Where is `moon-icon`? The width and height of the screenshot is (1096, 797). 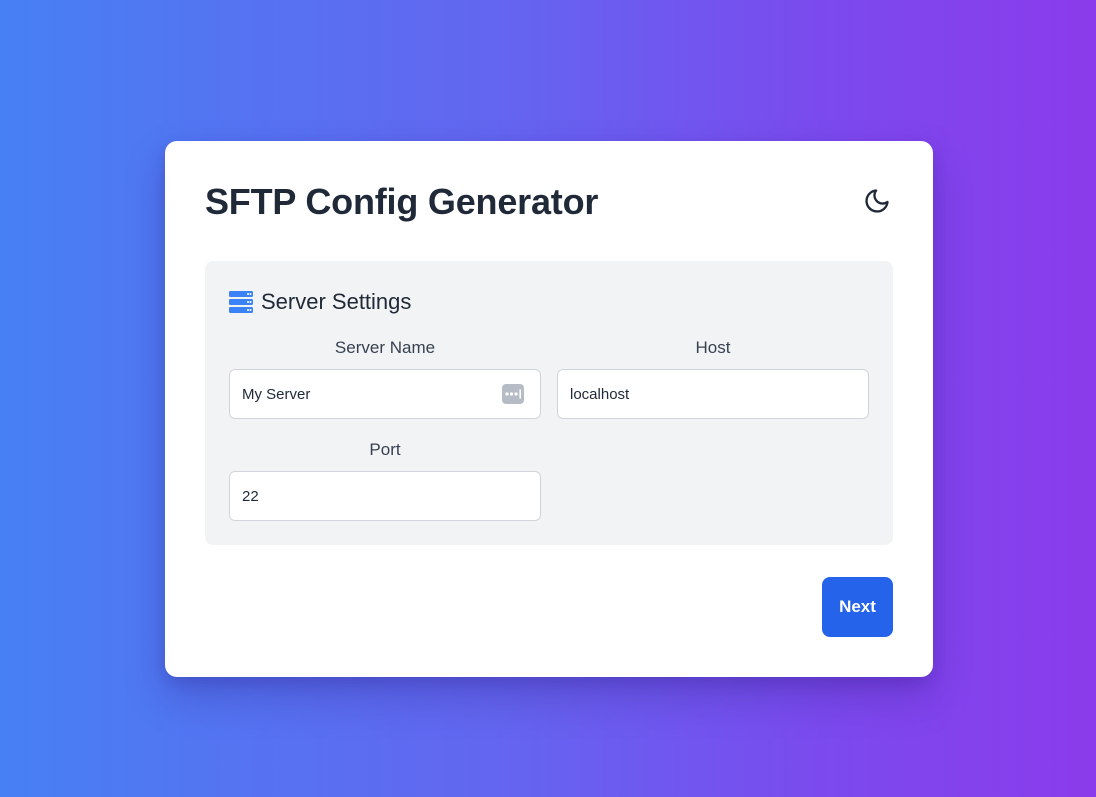 moon-icon is located at coordinates (877, 201).